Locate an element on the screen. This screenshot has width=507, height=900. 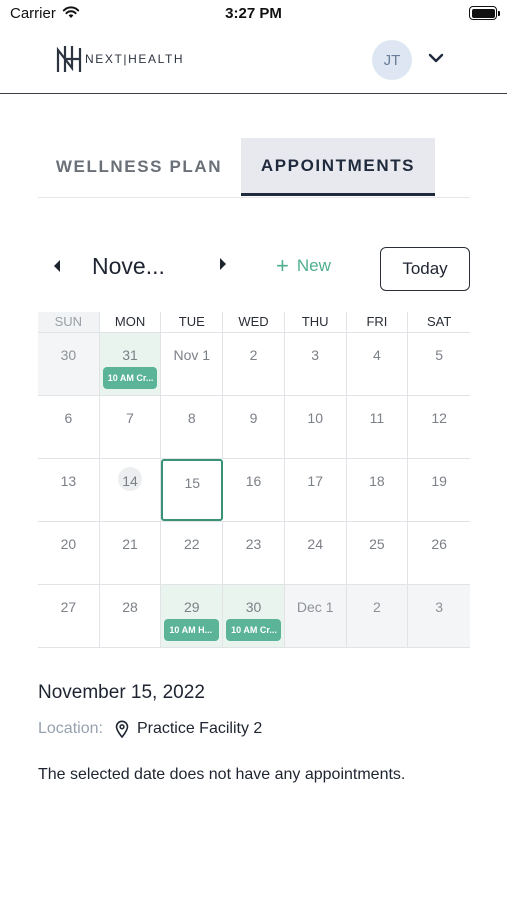
calendar-day: 13 is located at coordinates (69, 490).